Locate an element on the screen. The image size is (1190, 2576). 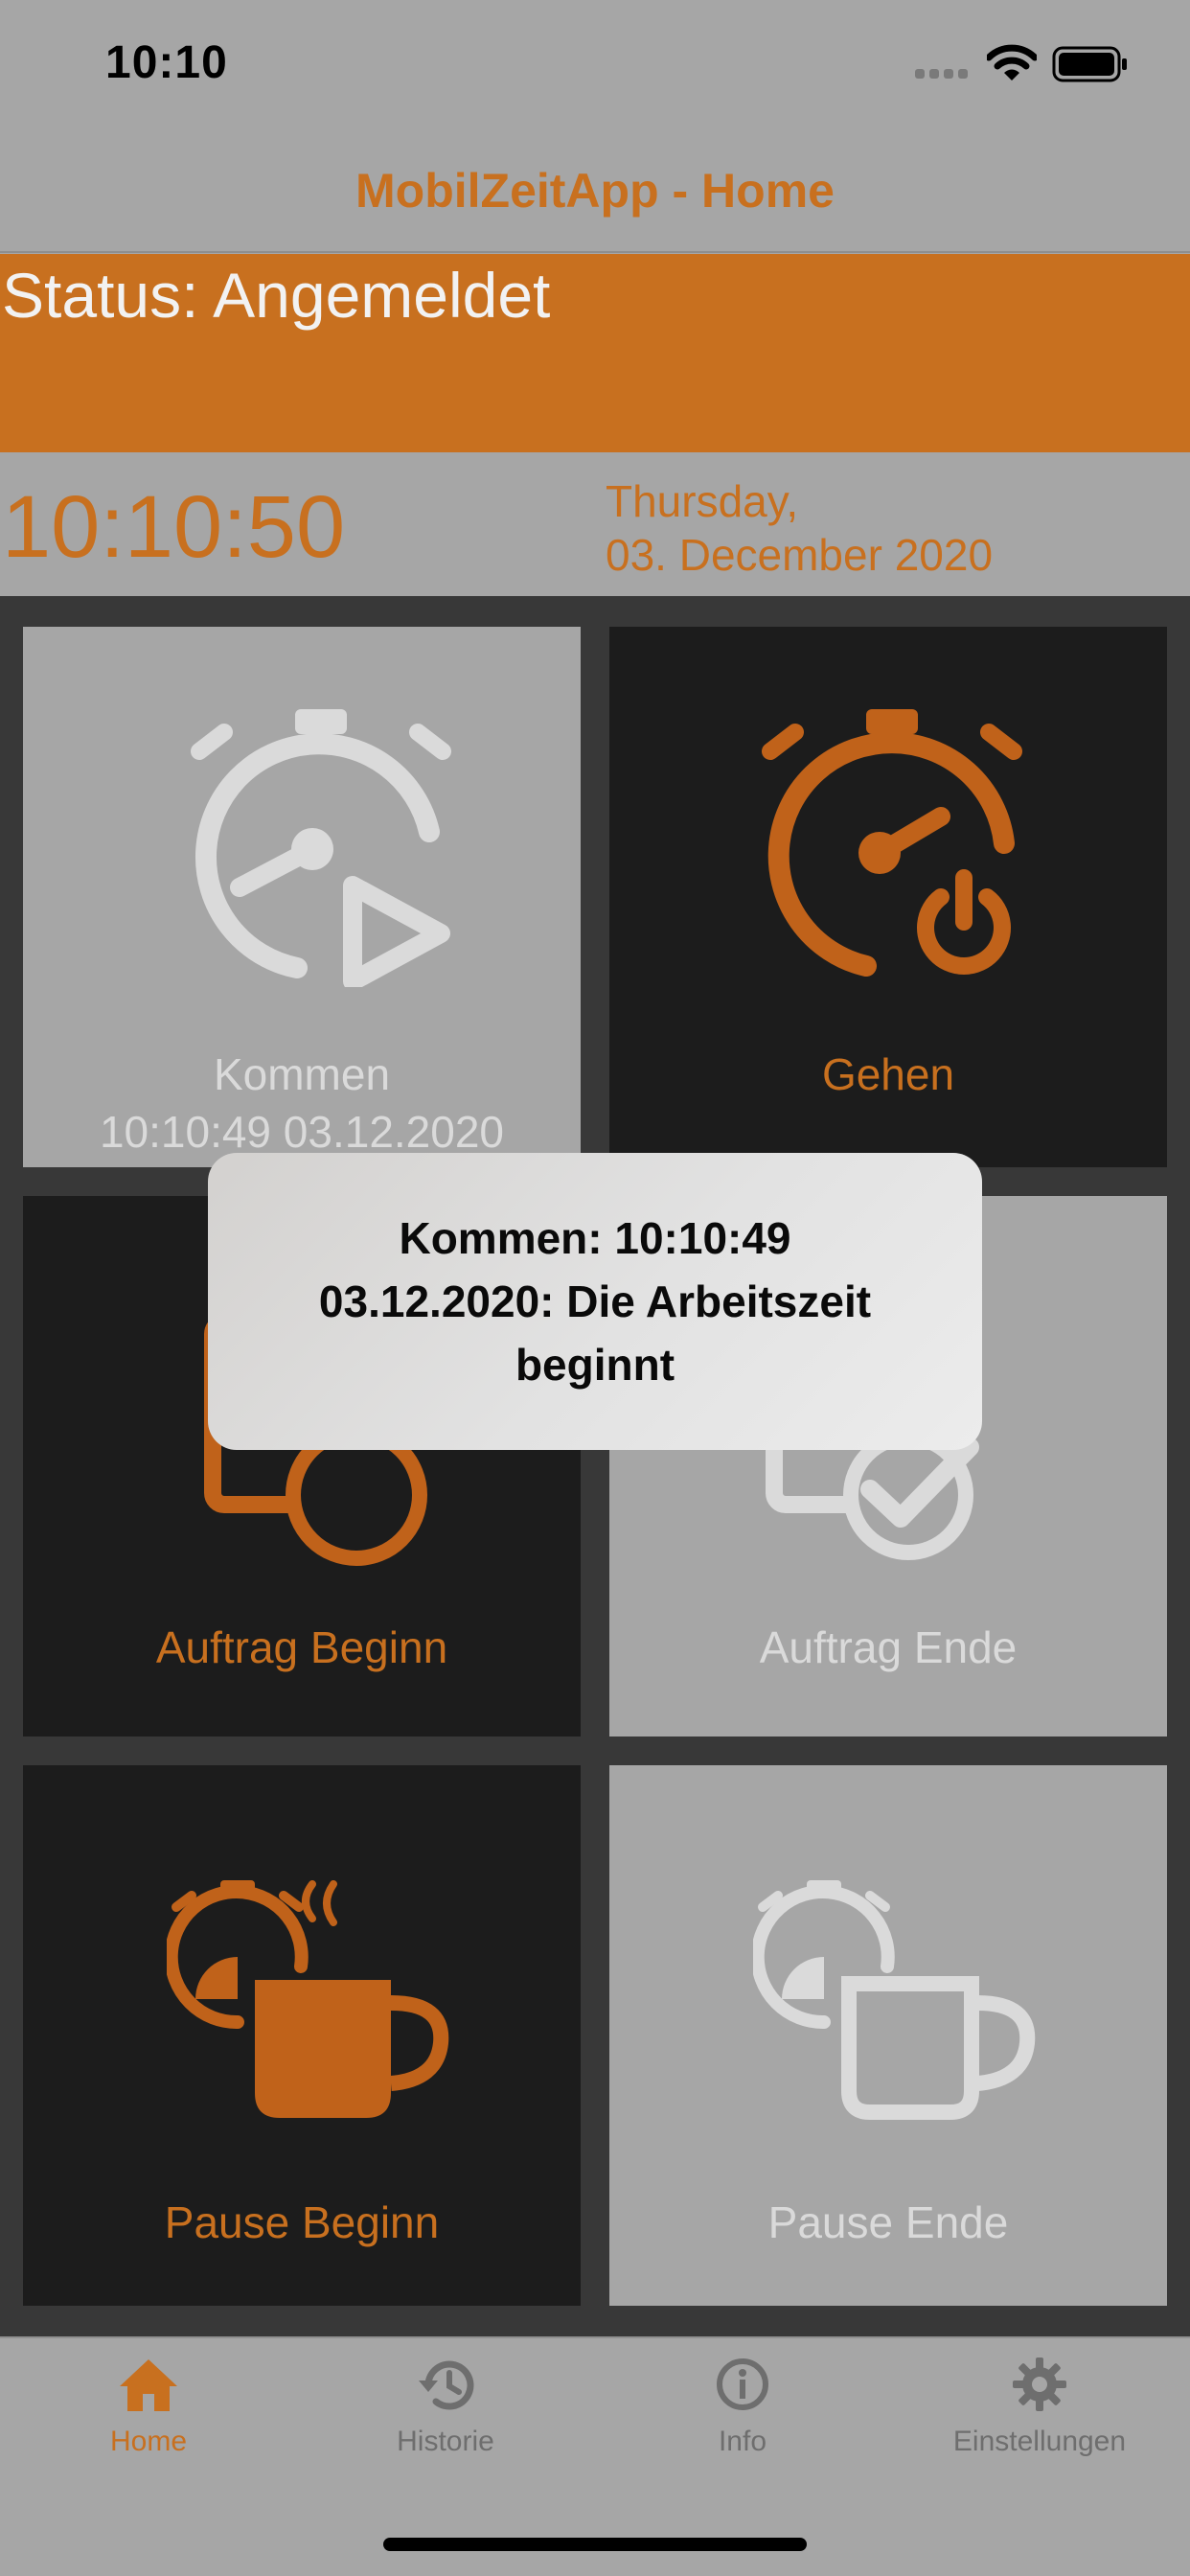
signal-icon is located at coordinates (942, 74).